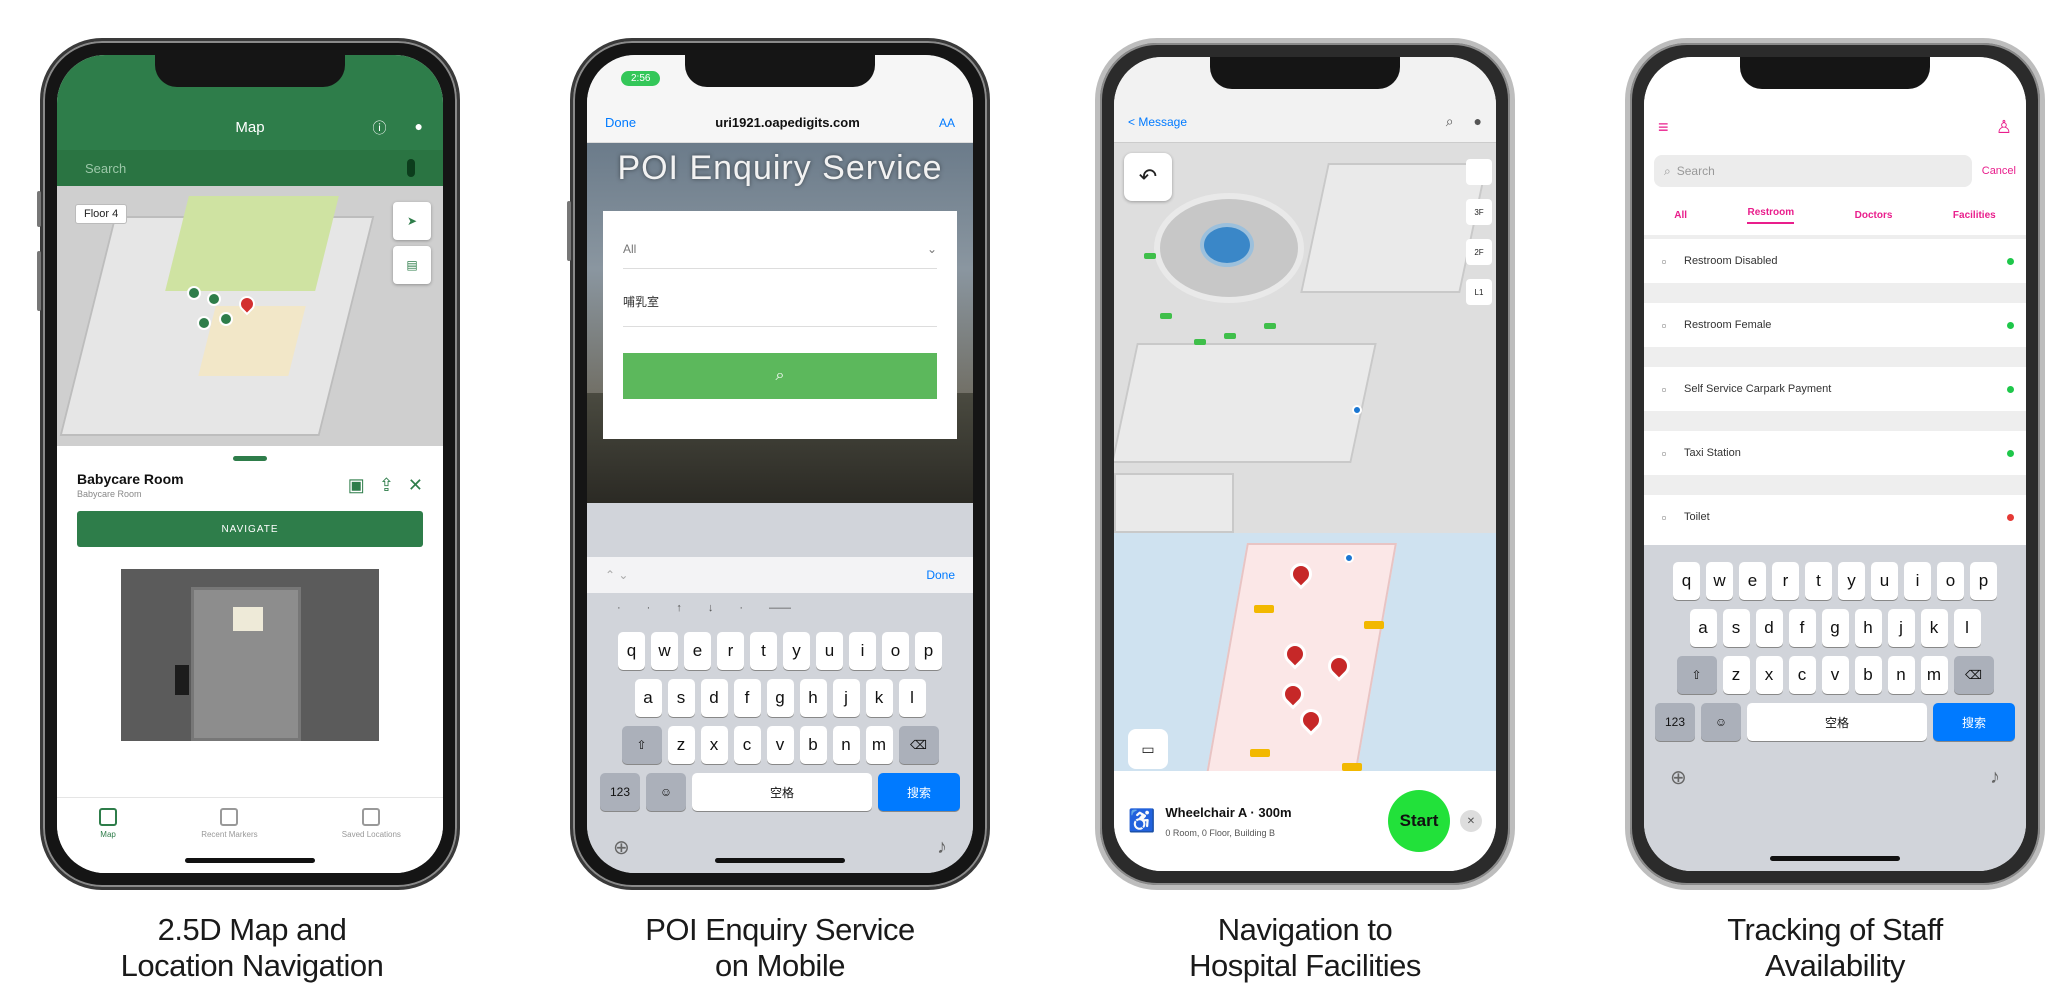  What do you see at coordinates (1450, 121) in the screenshot?
I see `search-icon: ⌕` at bounding box center [1450, 121].